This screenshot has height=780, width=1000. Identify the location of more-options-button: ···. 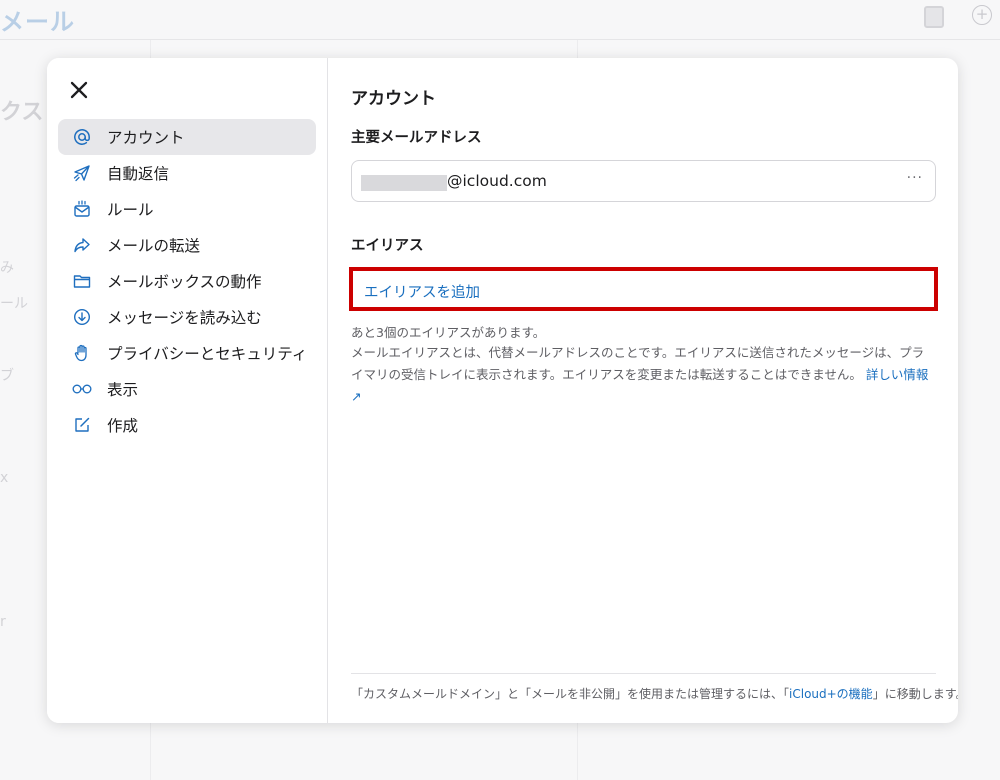
(915, 178).